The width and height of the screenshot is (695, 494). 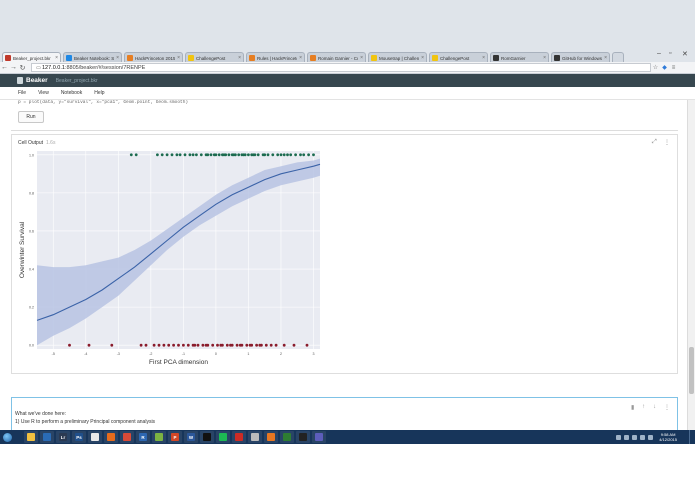 What do you see at coordinates (691, 265) in the screenshot?
I see `page-scrollbar` at bounding box center [691, 265].